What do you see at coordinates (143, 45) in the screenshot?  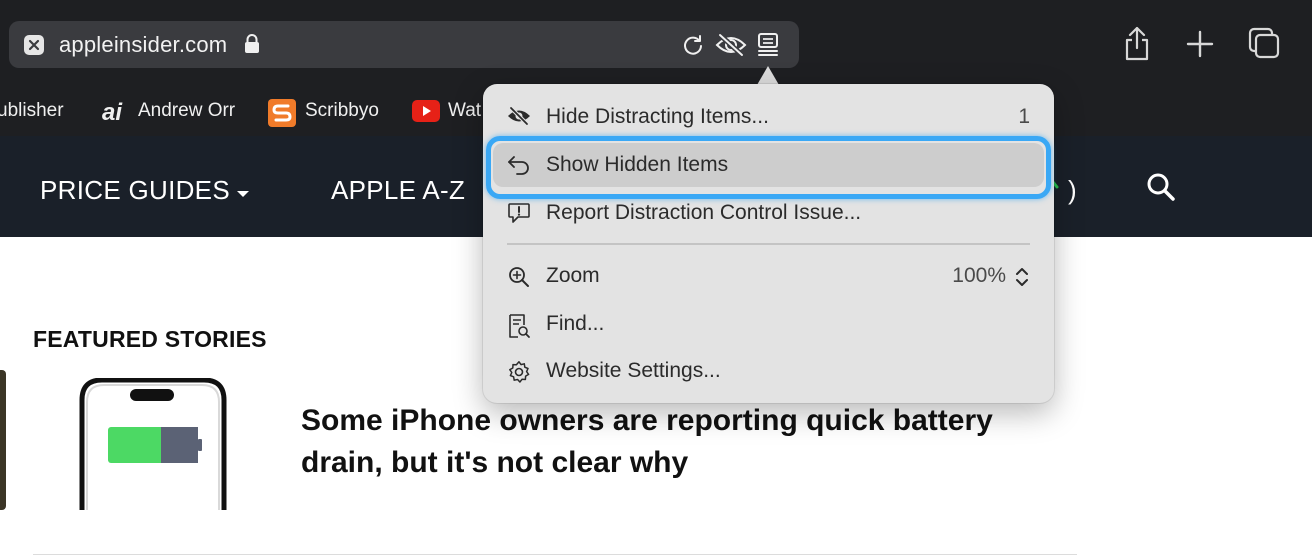 I see `url-text: appleinsider.com` at bounding box center [143, 45].